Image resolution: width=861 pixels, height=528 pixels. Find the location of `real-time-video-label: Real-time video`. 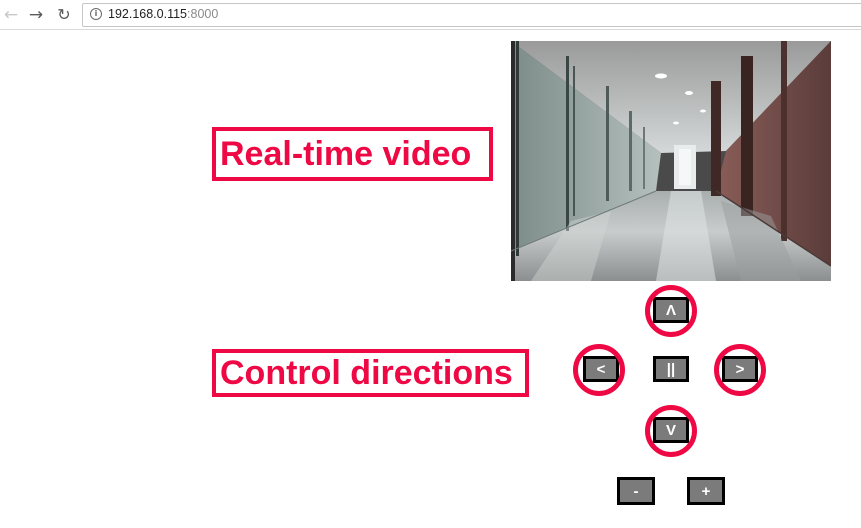

real-time-video-label: Real-time video is located at coordinates (352, 154).